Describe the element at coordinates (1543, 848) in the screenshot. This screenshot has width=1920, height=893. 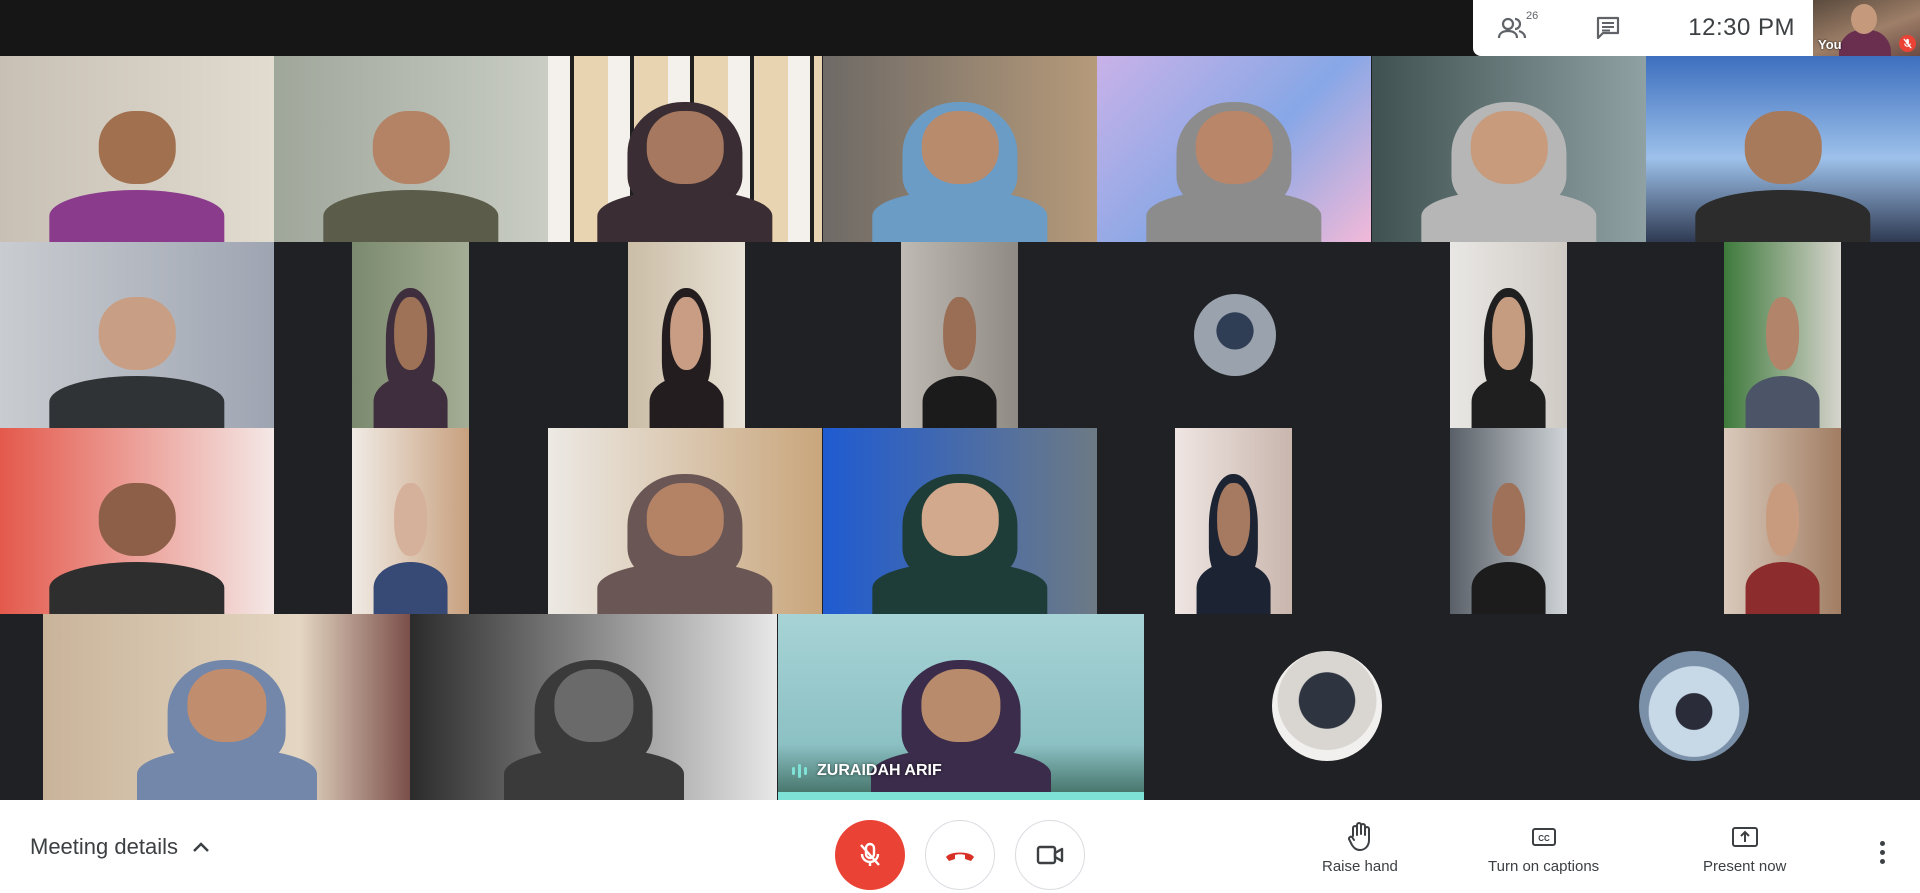
I see `captions-button: CC Turn on captions` at that location.